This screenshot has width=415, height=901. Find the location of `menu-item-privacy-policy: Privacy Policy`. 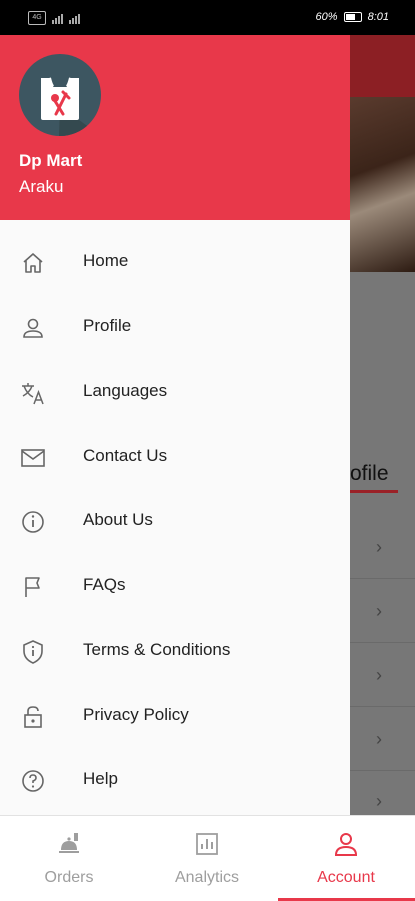

menu-item-privacy-policy: Privacy Policy is located at coordinates (175, 716).